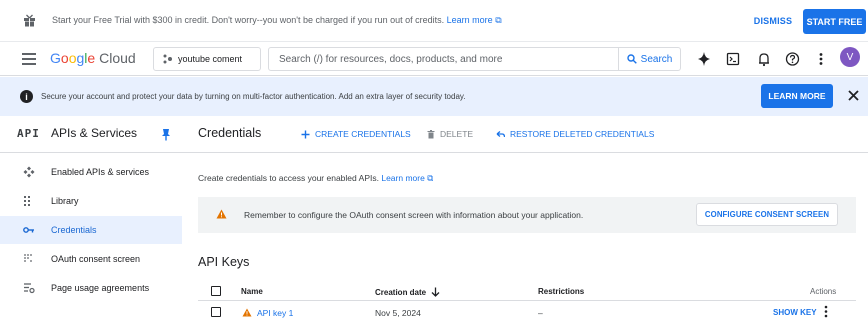  What do you see at coordinates (65, 201) in the screenshot?
I see `sidebar-item-label: Library` at bounding box center [65, 201].